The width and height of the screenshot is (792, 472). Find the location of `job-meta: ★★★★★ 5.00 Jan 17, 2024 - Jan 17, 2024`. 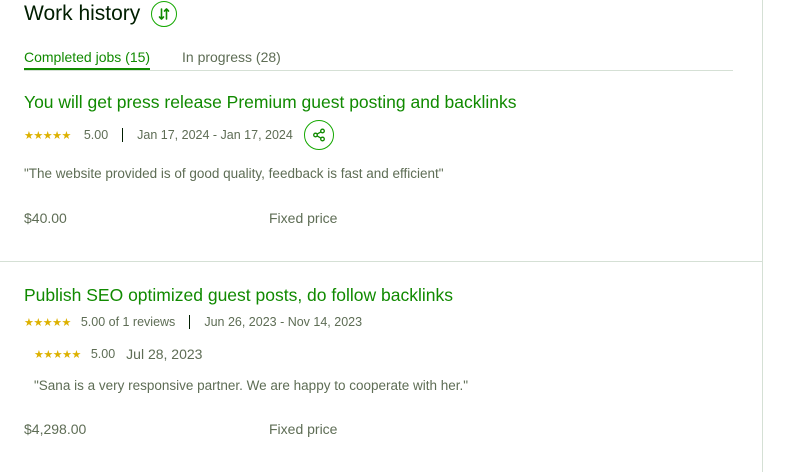

job-meta: ★★★★★ 5.00 Jan 17, 2024 - Jan 17, 2024 is located at coordinates (179, 135).